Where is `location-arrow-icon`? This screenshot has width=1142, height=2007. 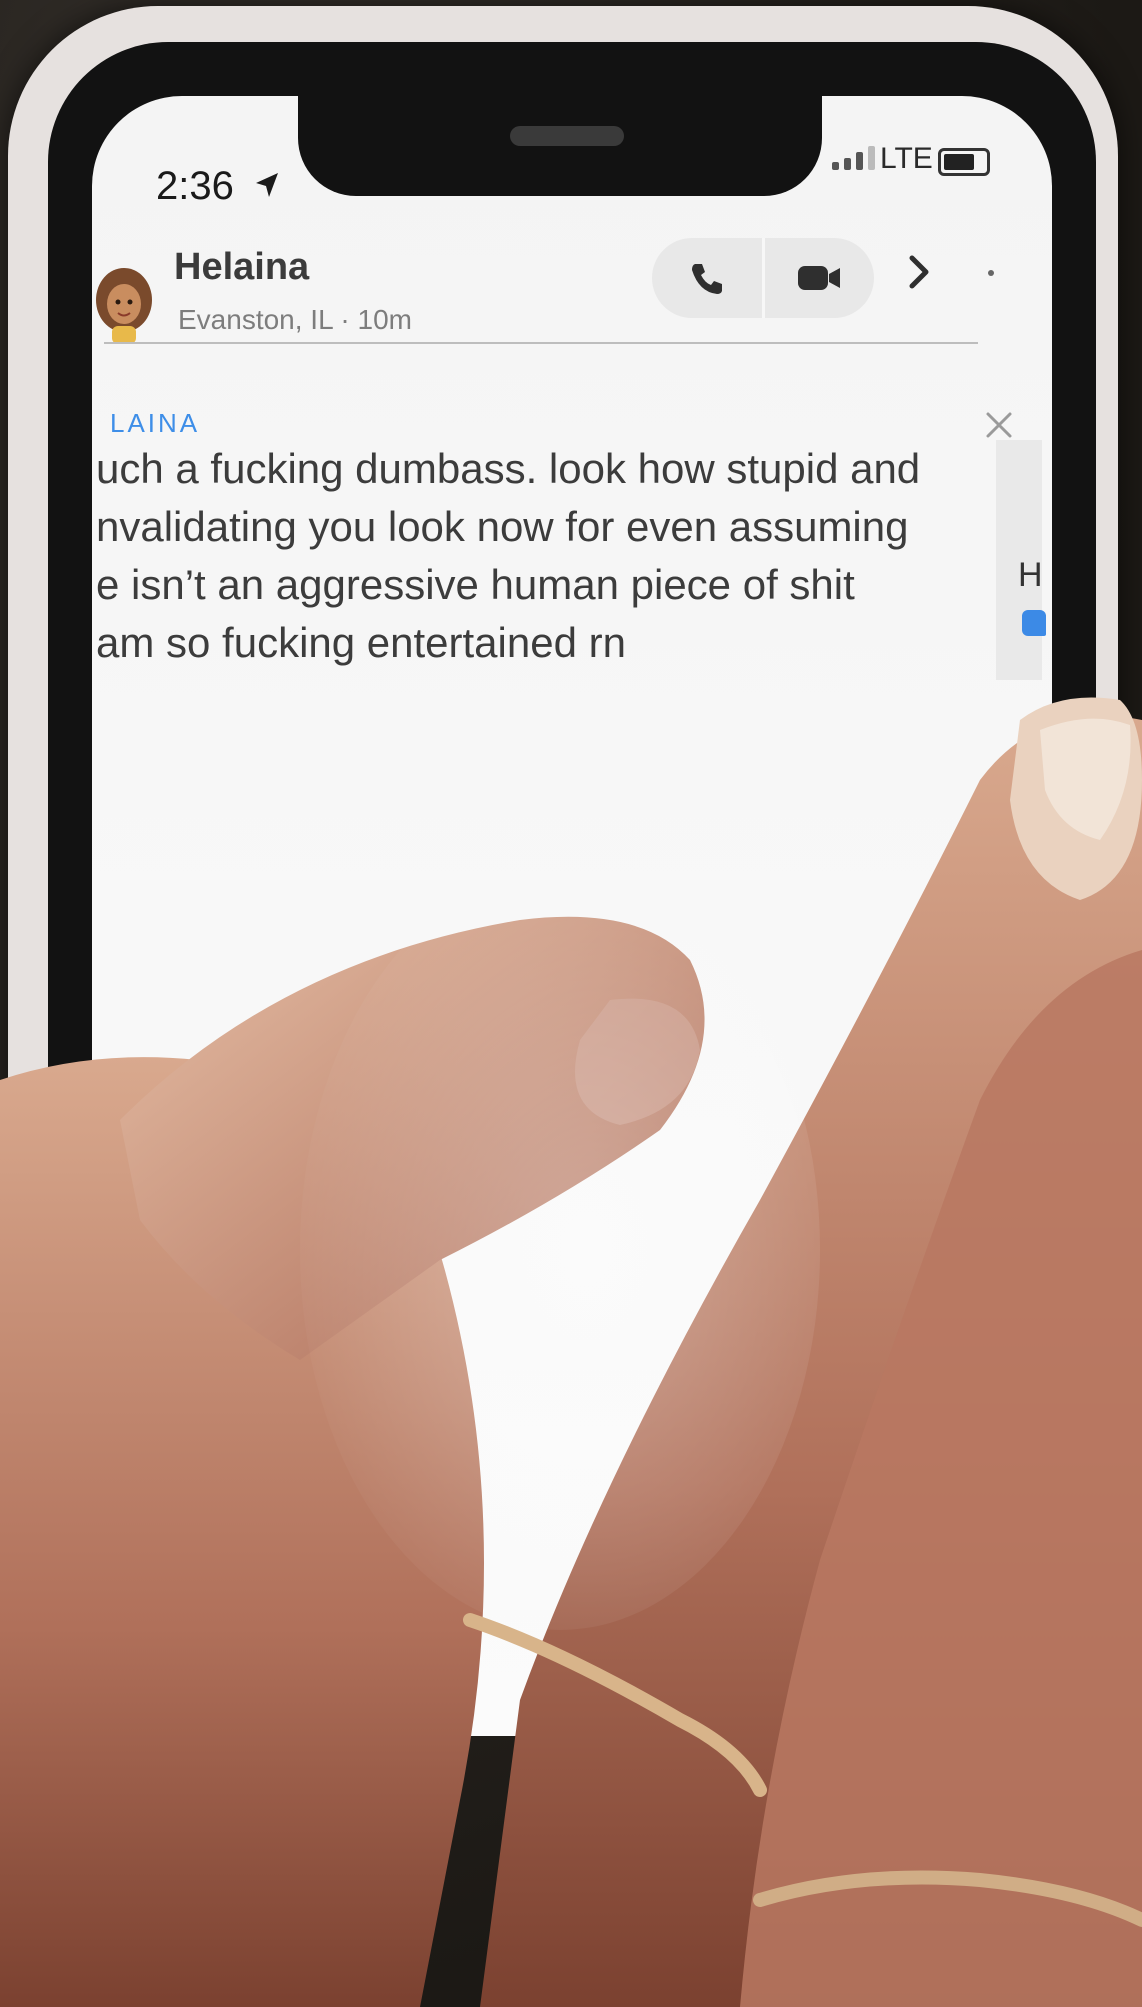 location-arrow-icon is located at coordinates (267, 185).